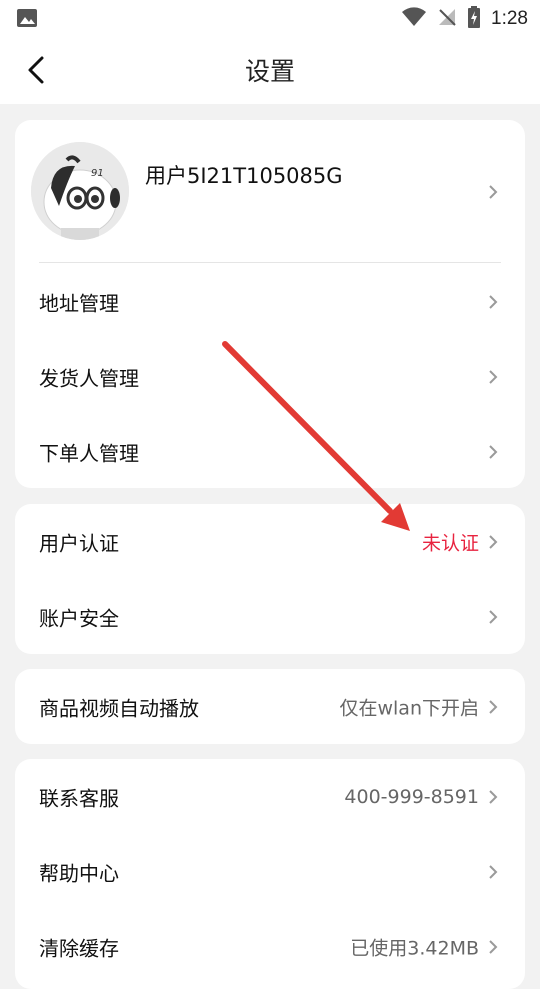 The height and width of the screenshot is (989, 540). I want to click on address-management-row: 地址管理, so click(270, 301).